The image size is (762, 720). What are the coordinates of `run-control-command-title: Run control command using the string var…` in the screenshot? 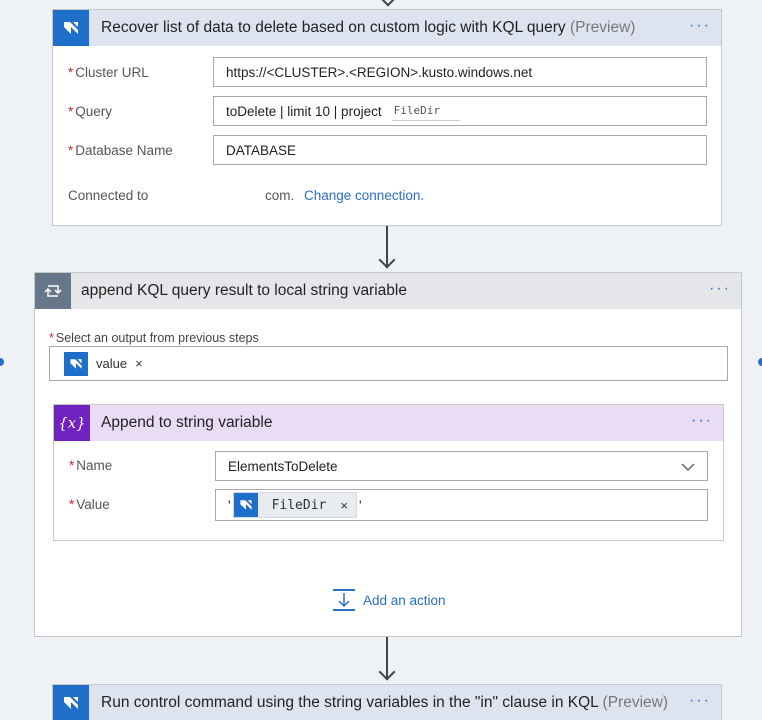 It's located at (384, 702).